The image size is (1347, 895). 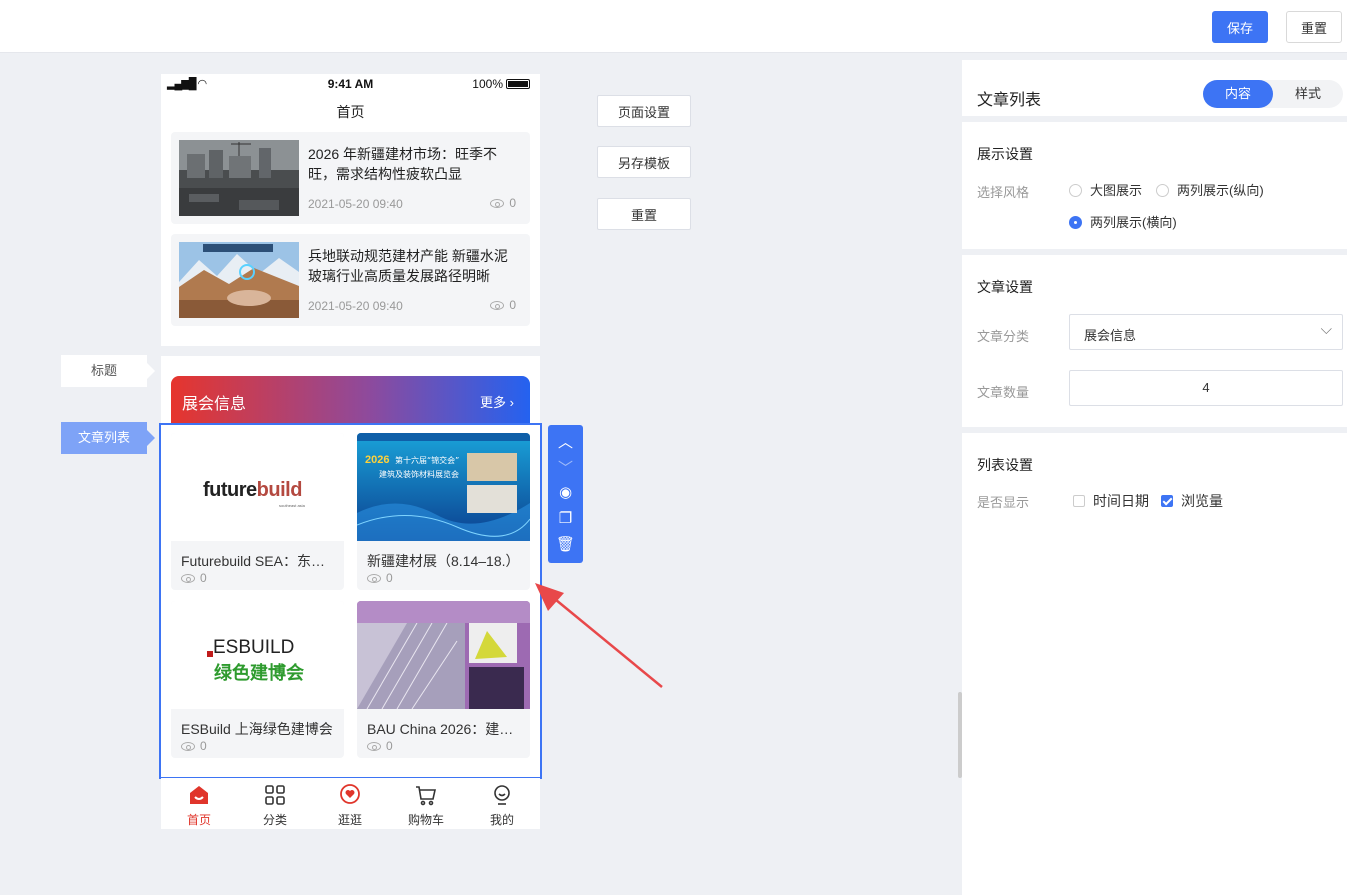 What do you see at coordinates (275, 805) in the screenshot?
I see `tab-category: 分类` at bounding box center [275, 805].